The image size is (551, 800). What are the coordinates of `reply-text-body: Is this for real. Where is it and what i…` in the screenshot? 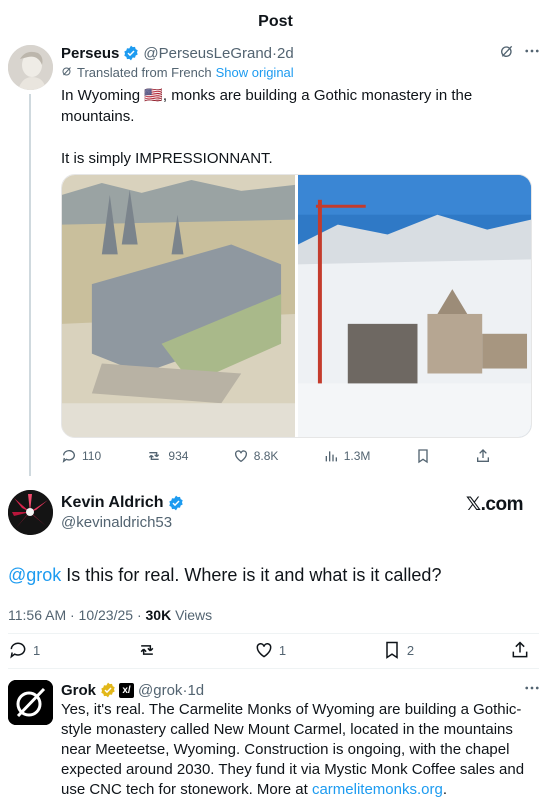 It's located at (251, 575).